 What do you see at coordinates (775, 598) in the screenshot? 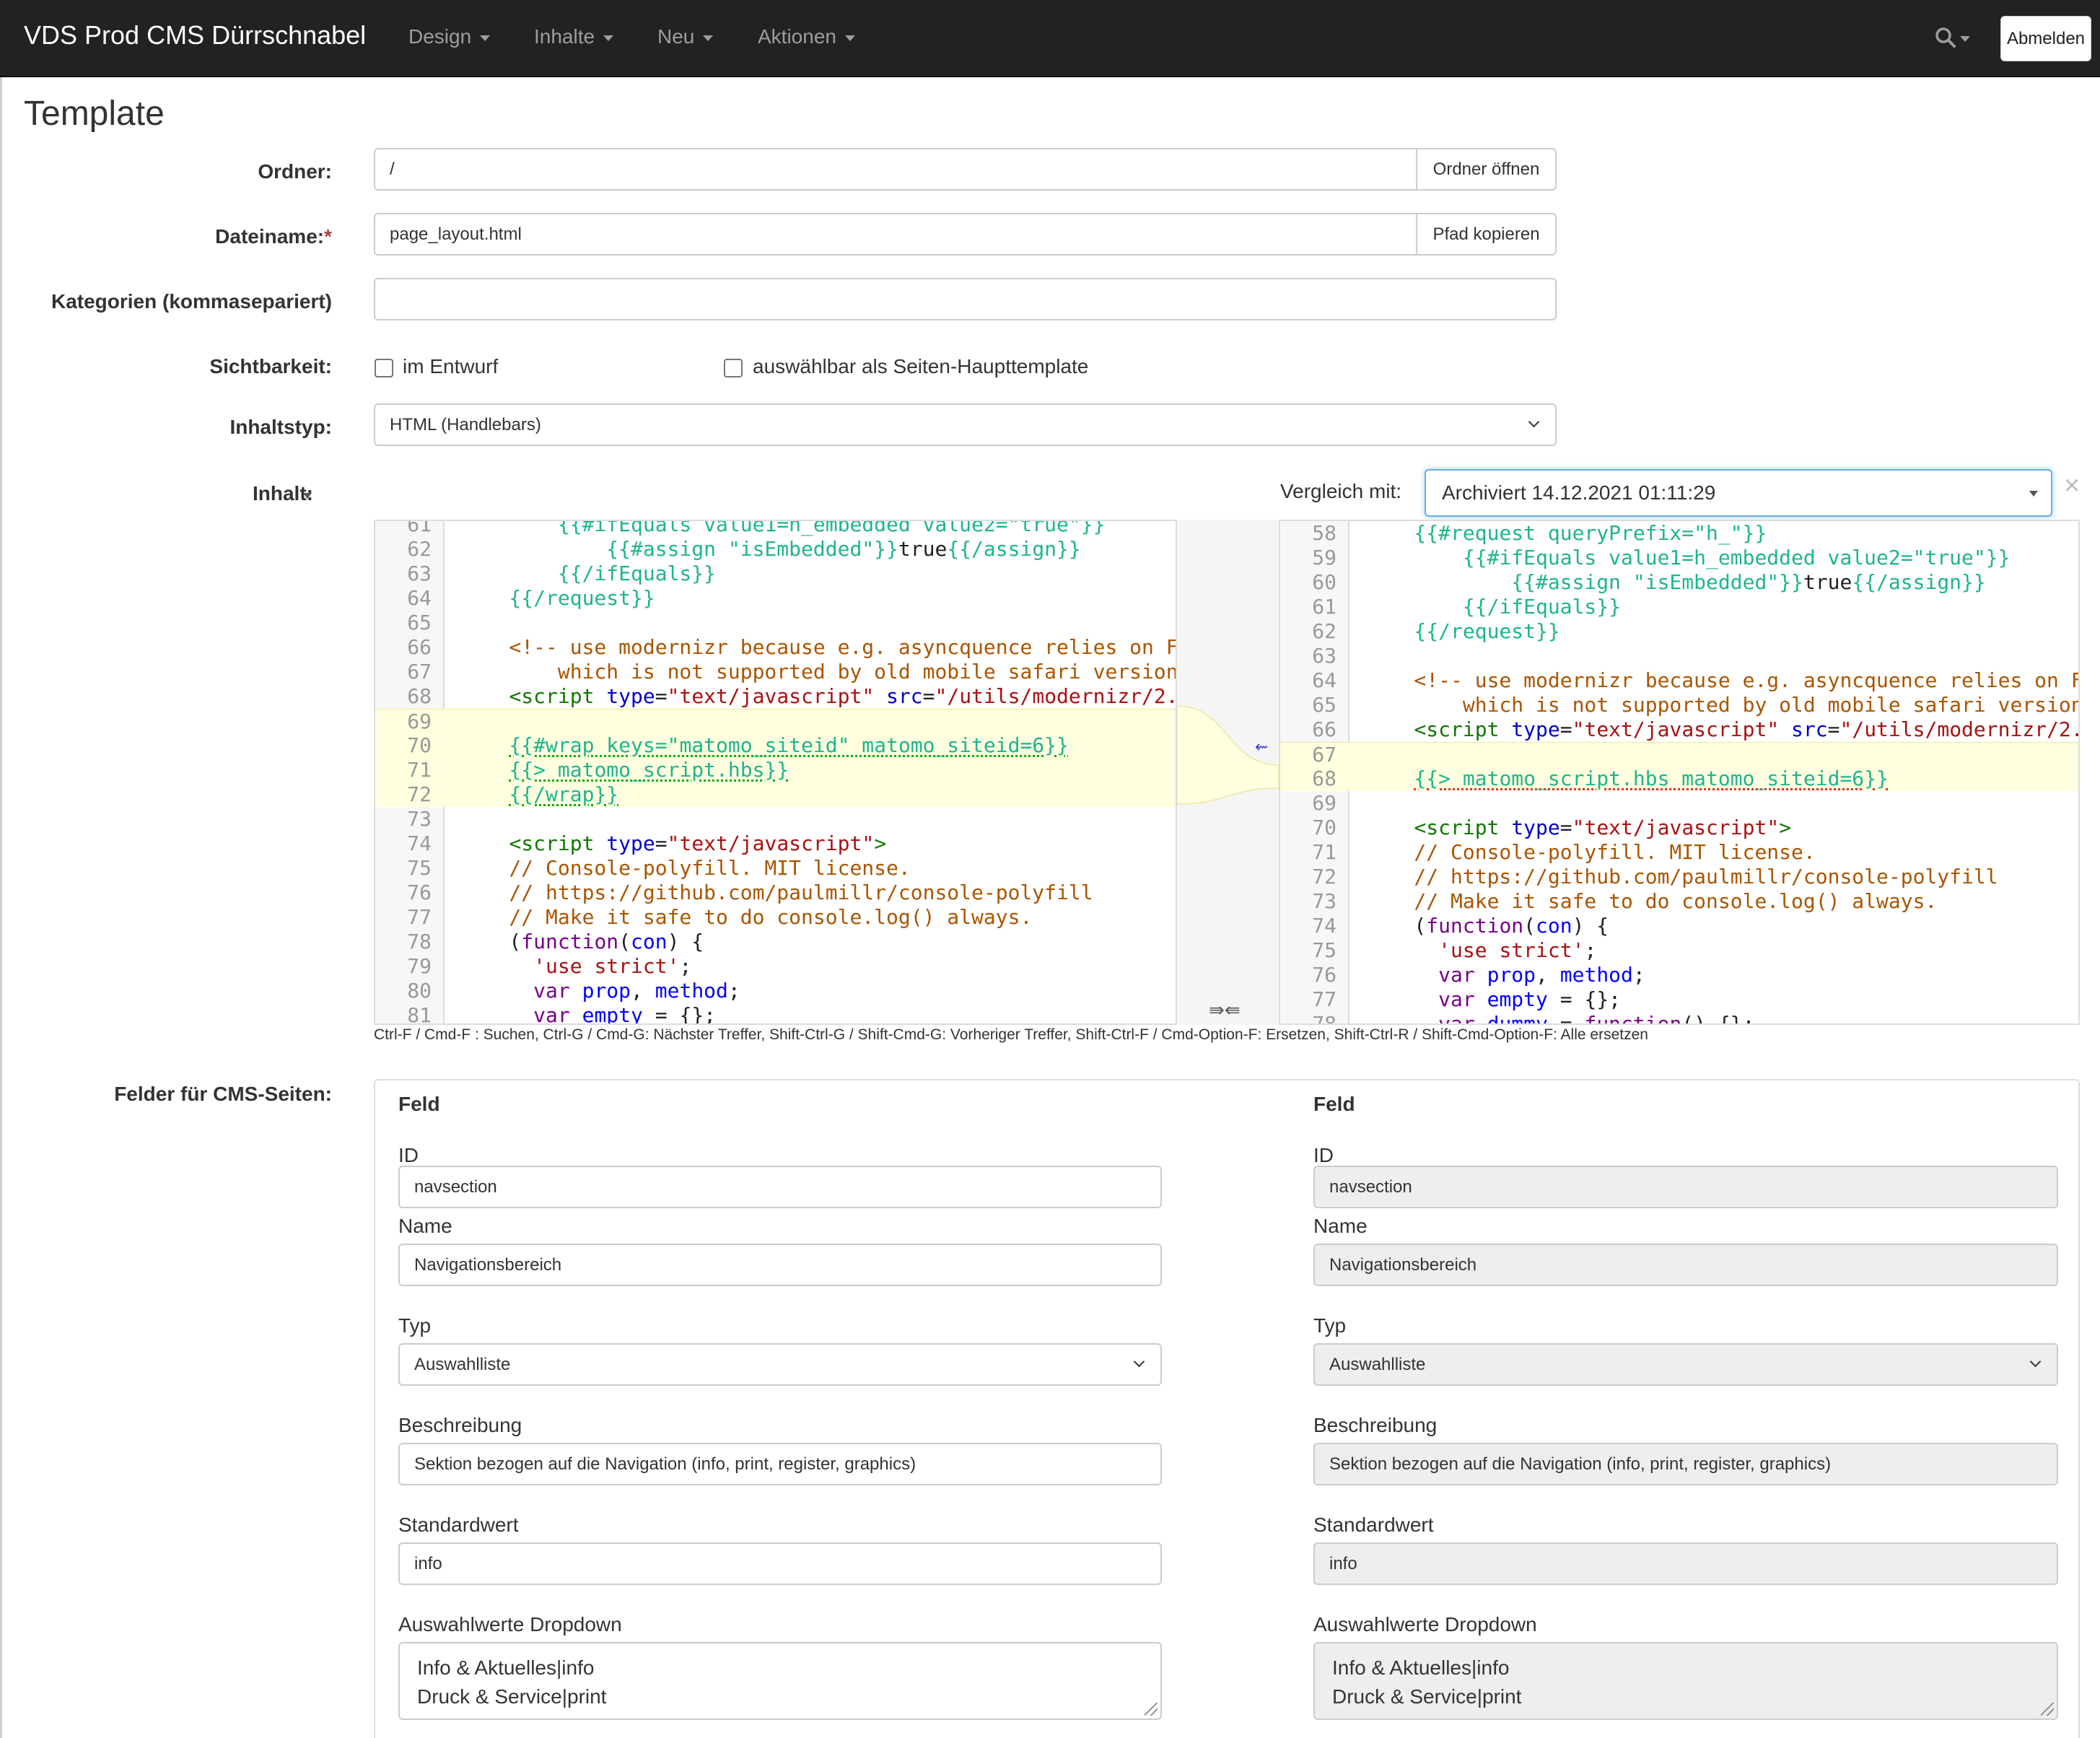
I see `code-line: 64 {{/request}}` at bounding box center [775, 598].